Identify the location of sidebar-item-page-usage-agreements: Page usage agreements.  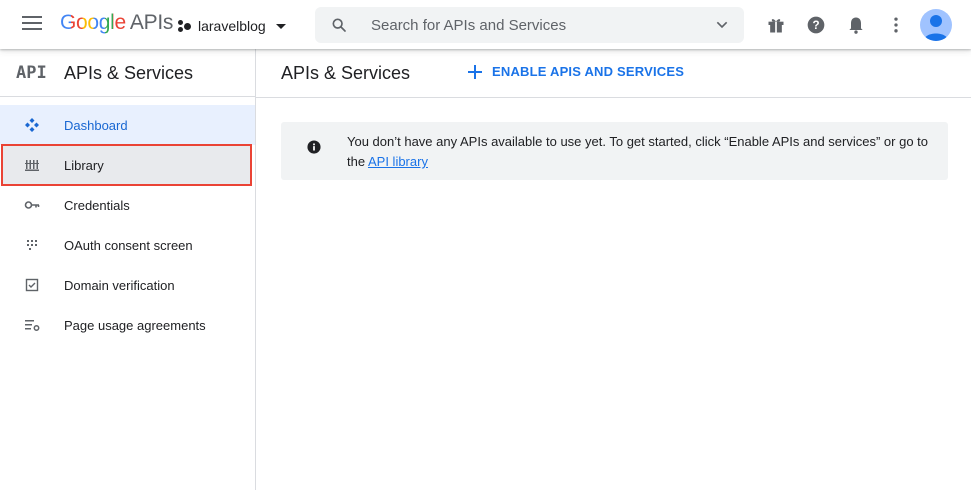
(127, 325).